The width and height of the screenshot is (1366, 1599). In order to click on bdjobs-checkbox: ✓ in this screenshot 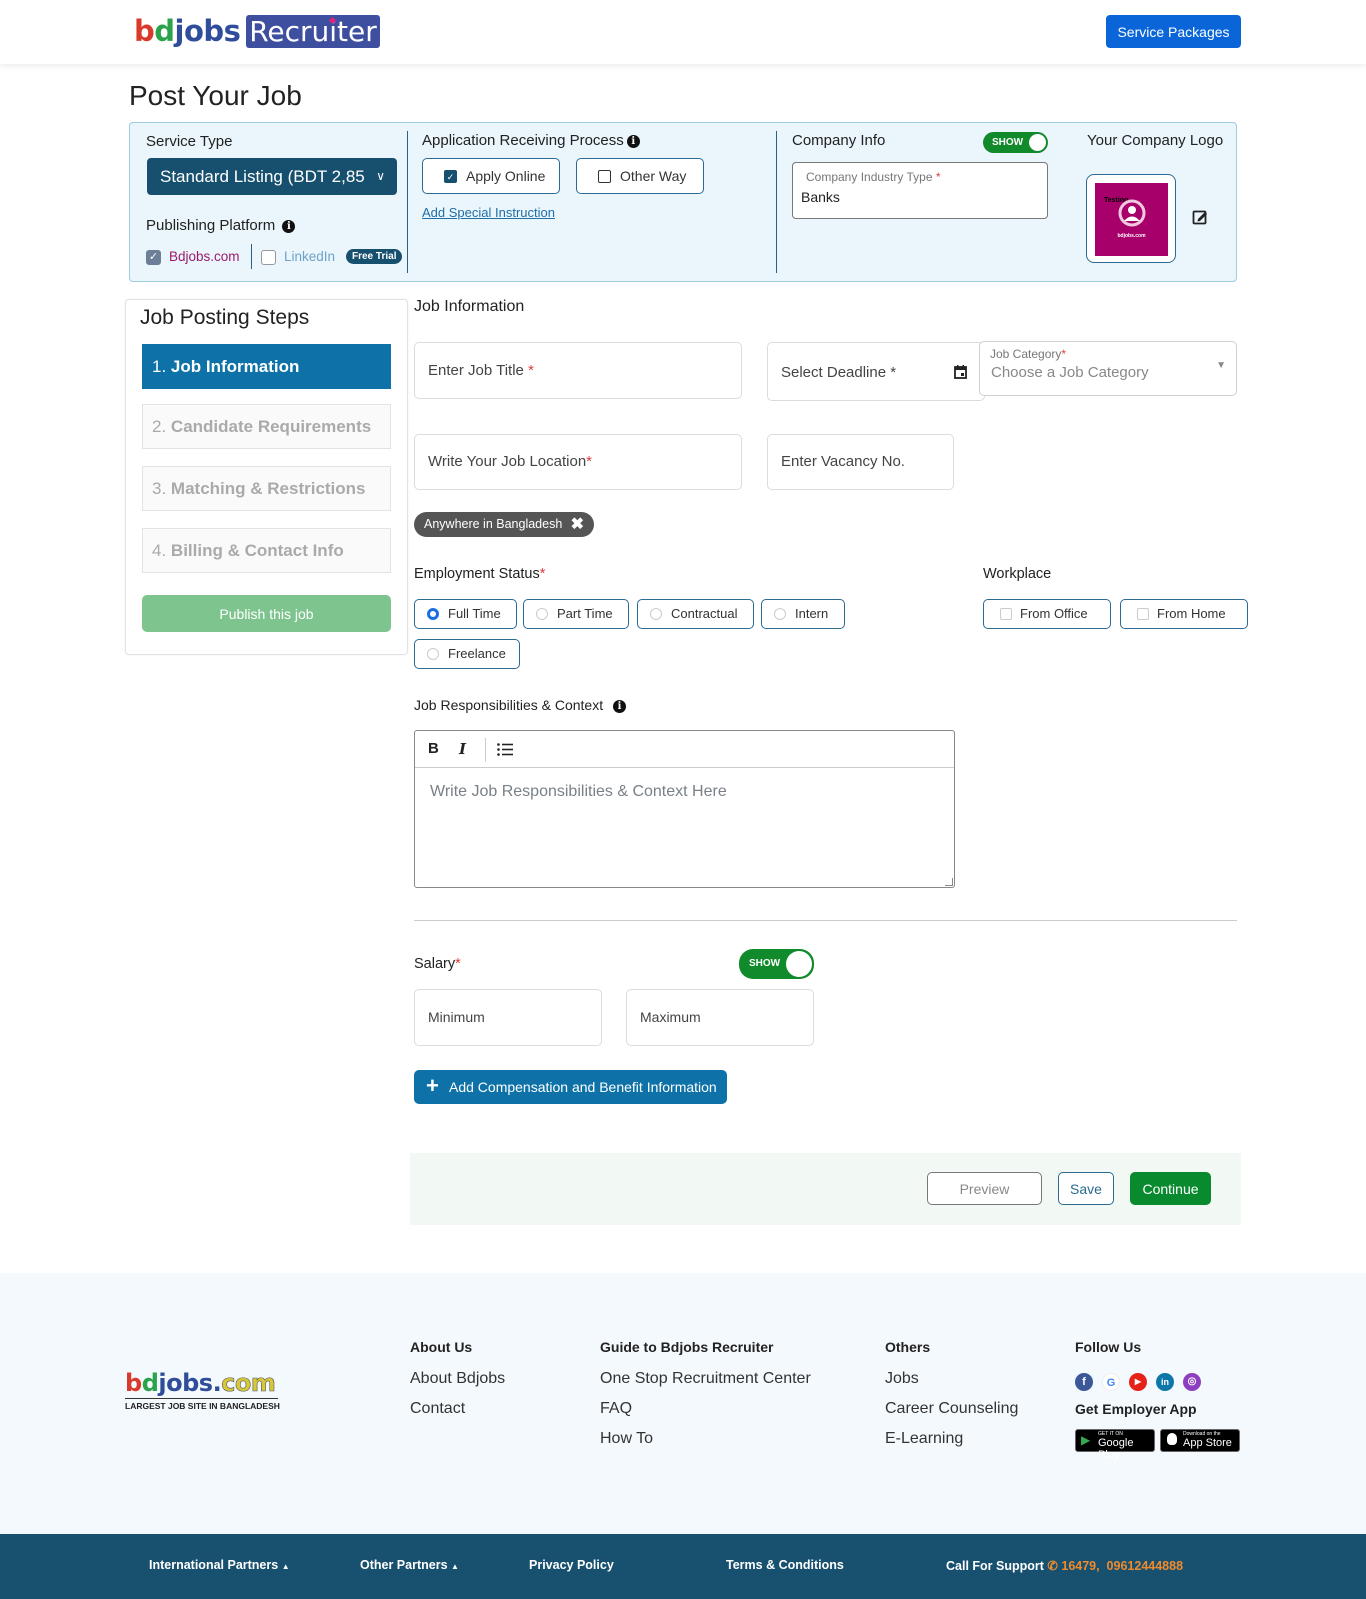, I will do `click(153, 257)`.